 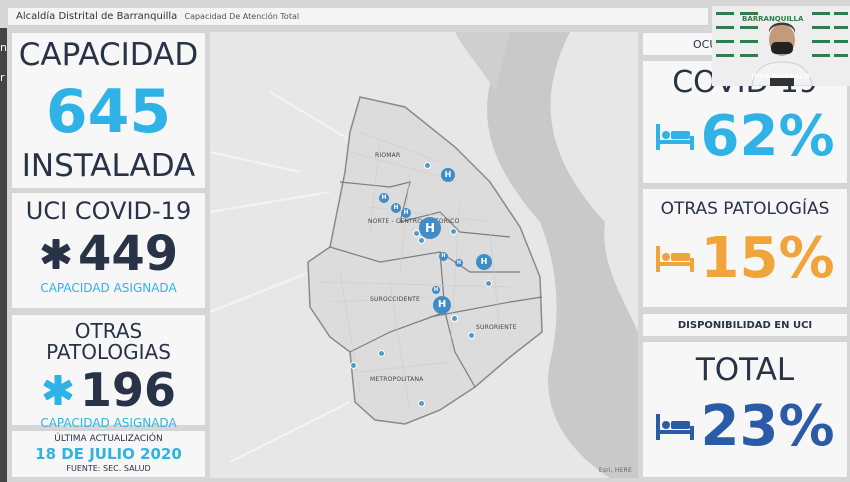 What do you see at coordinates (108, 288) in the screenshot?
I see `uci-covid-caption: CAPACIDAD ASIGNADA` at bounding box center [108, 288].